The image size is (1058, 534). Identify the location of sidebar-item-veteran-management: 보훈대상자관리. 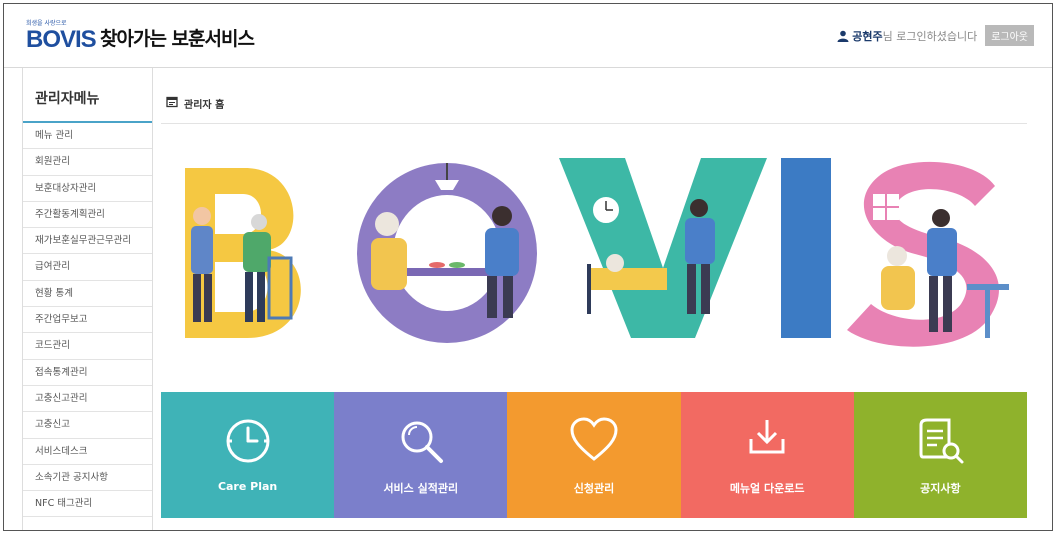
(87, 189).